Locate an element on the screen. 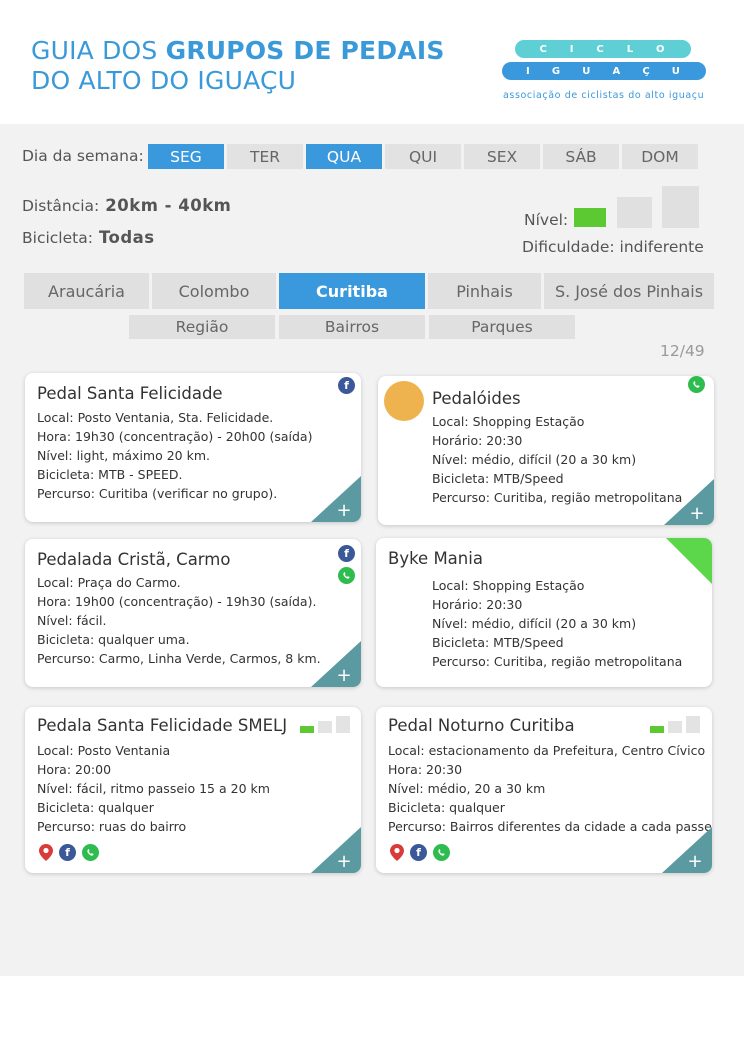 The image size is (744, 1052). difficulty-text: Dificuldade: indiferente is located at coordinates (613, 247).